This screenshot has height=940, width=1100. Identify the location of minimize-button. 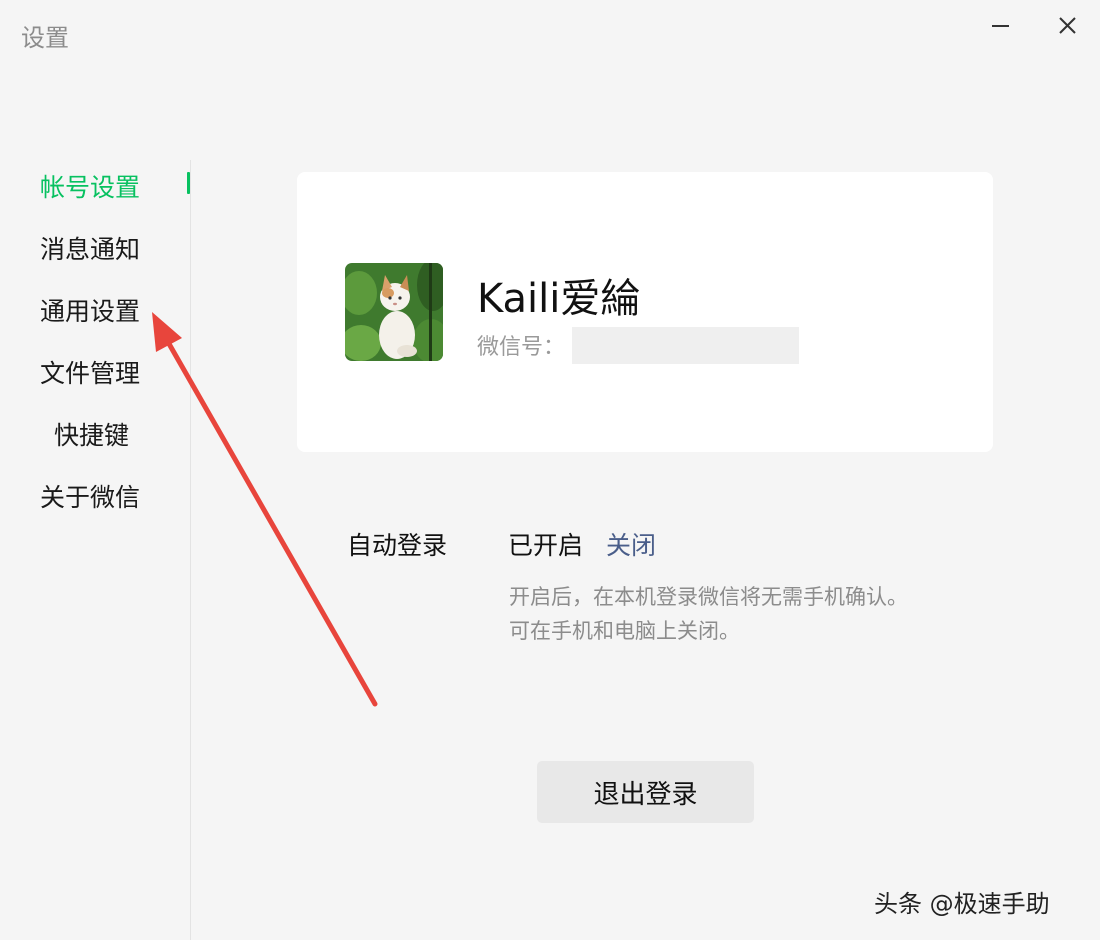
(1004, 27).